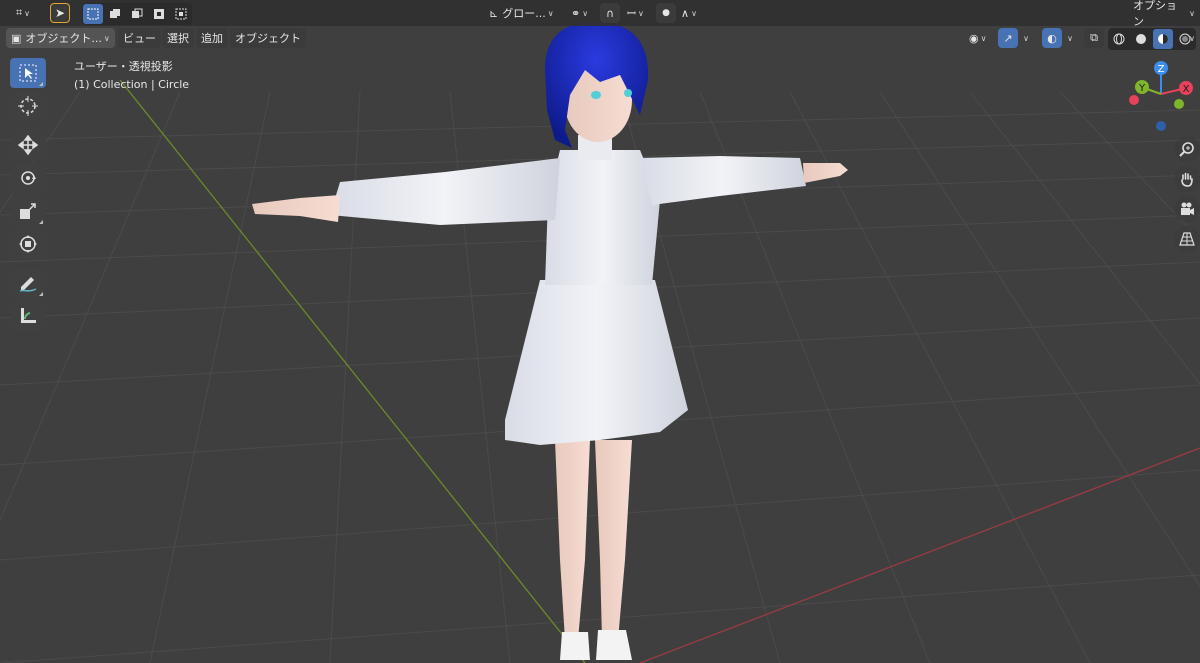  I want to click on eye-icon: ◉, so click(974, 38).